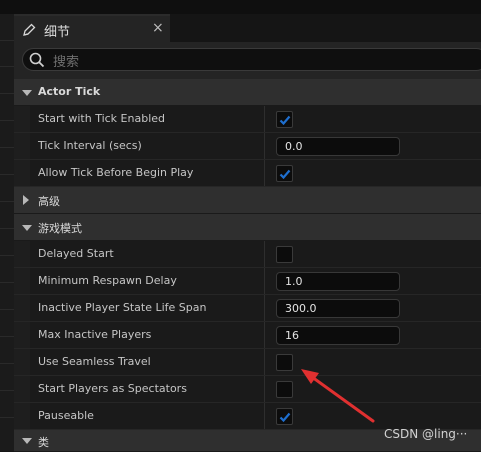  Describe the element at coordinates (338, 396) in the screenshot. I see `annotation-arrow` at that location.